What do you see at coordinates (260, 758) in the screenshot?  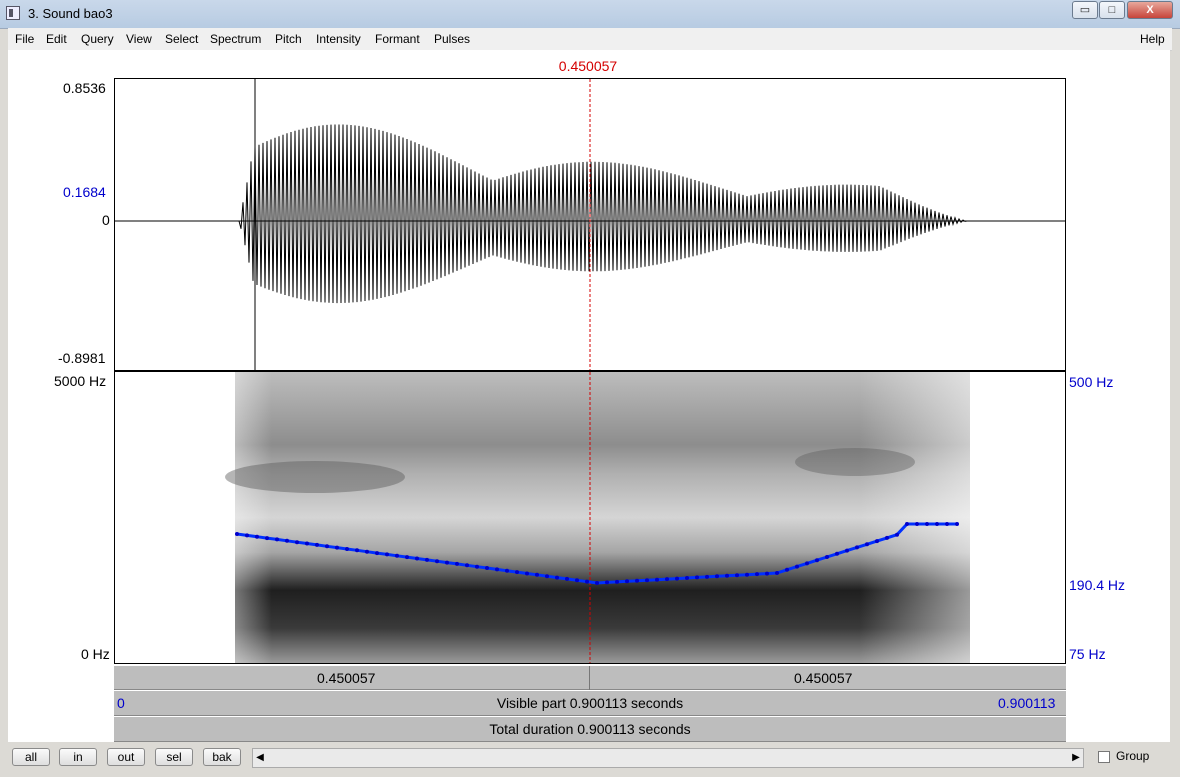 I see `scroll-left-icon: ◀` at bounding box center [260, 758].